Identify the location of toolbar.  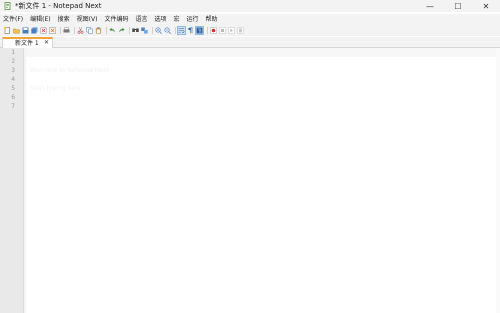
(250, 30).